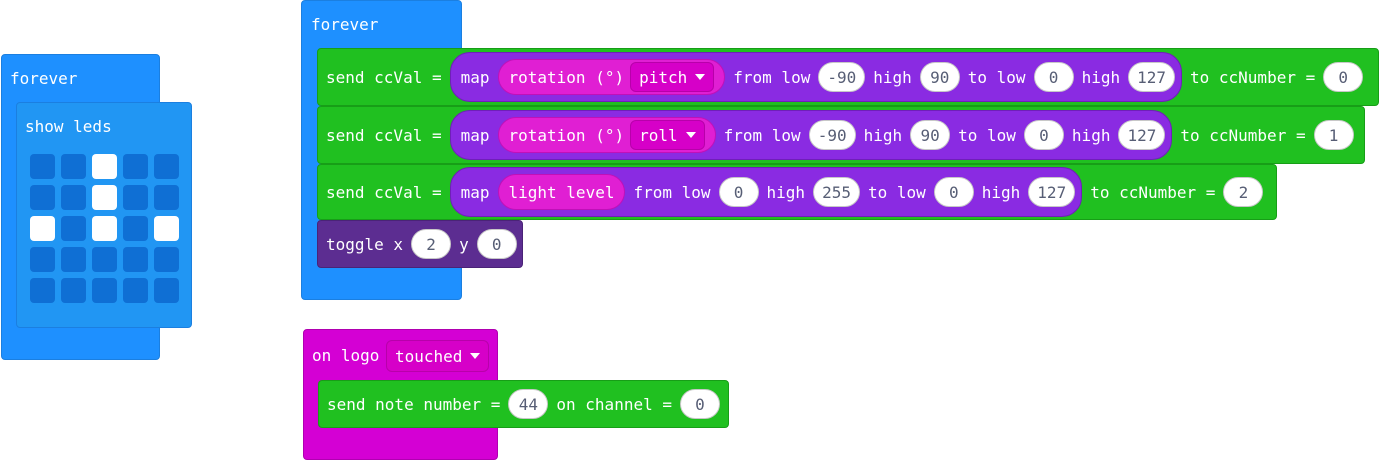  What do you see at coordinates (431, 244) in the screenshot?
I see `toggle-x-input: 2` at bounding box center [431, 244].